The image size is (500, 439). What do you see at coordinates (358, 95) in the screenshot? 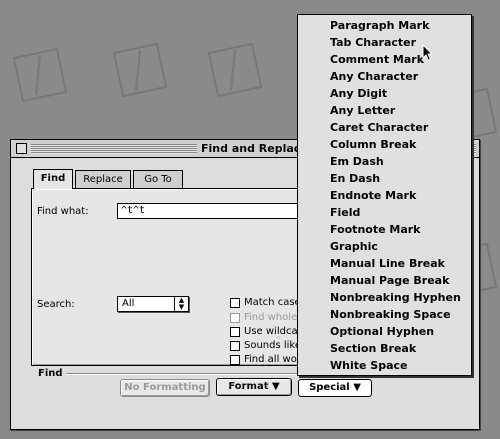
I see `menu-item-any-digit: Any Digit` at bounding box center [358, 95].